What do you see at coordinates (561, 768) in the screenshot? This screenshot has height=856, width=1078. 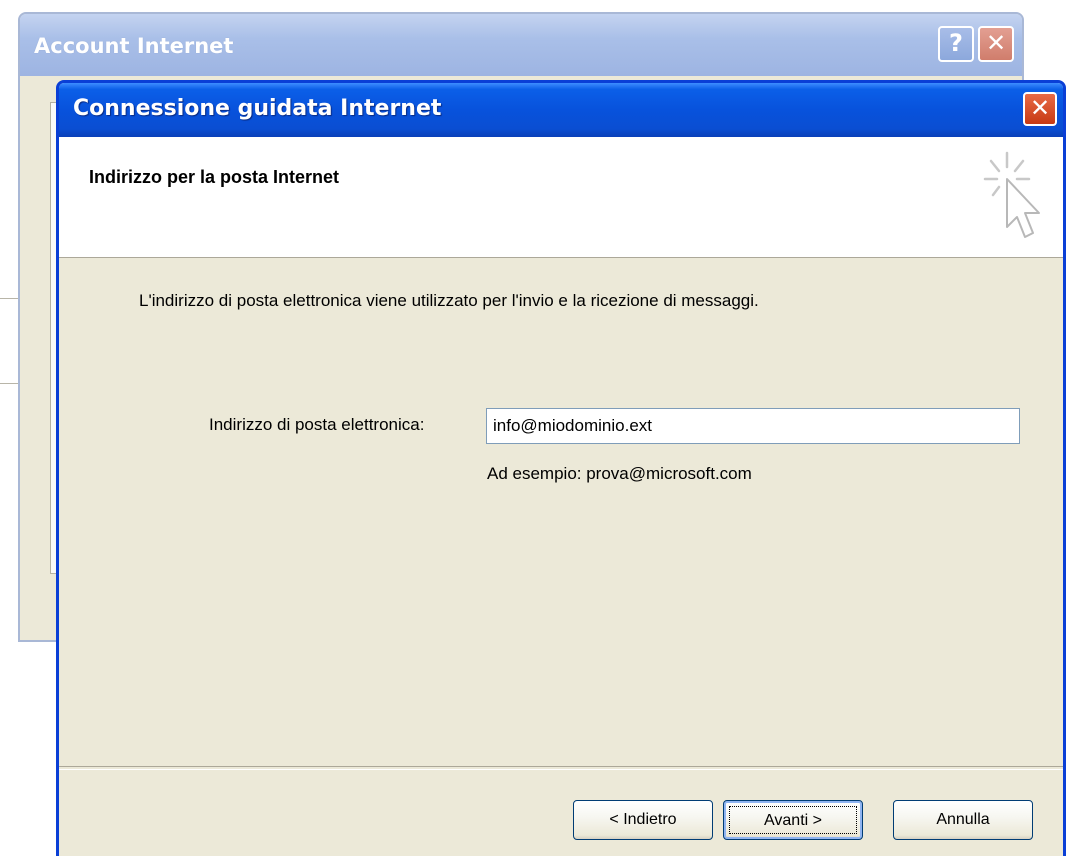 I see `footer-divider` at bounding box center [561, 768].